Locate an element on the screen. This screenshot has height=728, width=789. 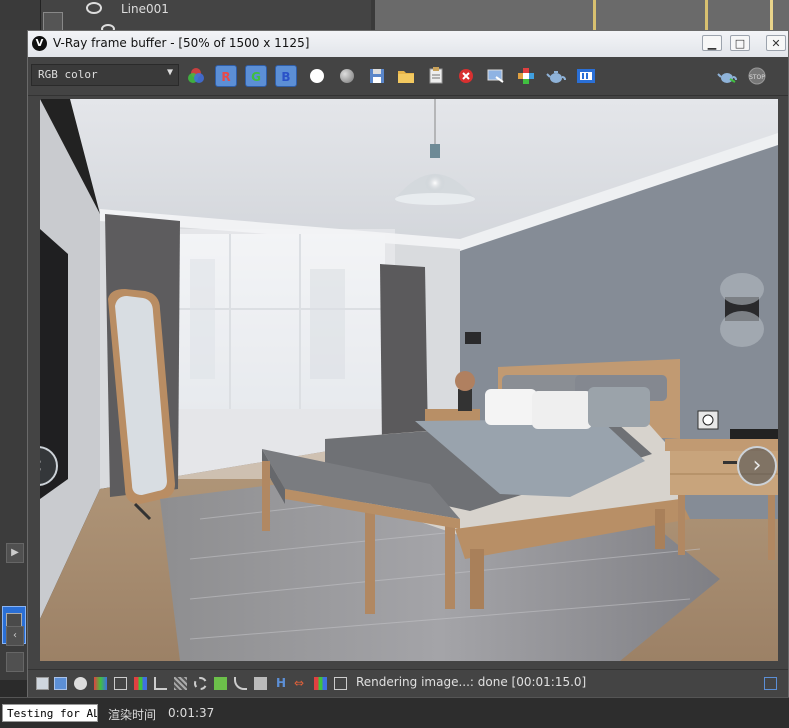
max-bottom-bar: Testing for AL( 渲染时间 0:01:37 is located at coordinates (394, 712).